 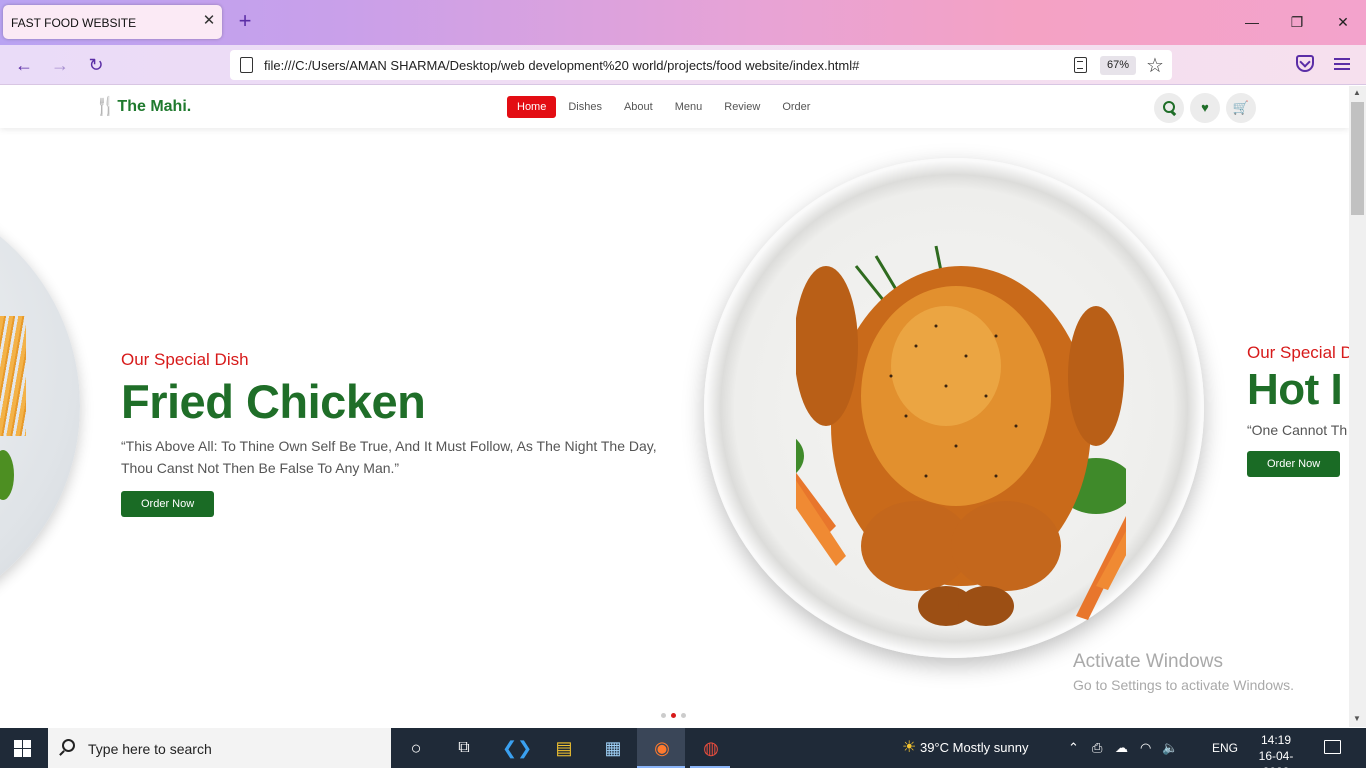 What do you see at coordinates (1145, 748) in the screenshot?
I see `wifi-icon: ◠` at bounding box center [1145, 748].